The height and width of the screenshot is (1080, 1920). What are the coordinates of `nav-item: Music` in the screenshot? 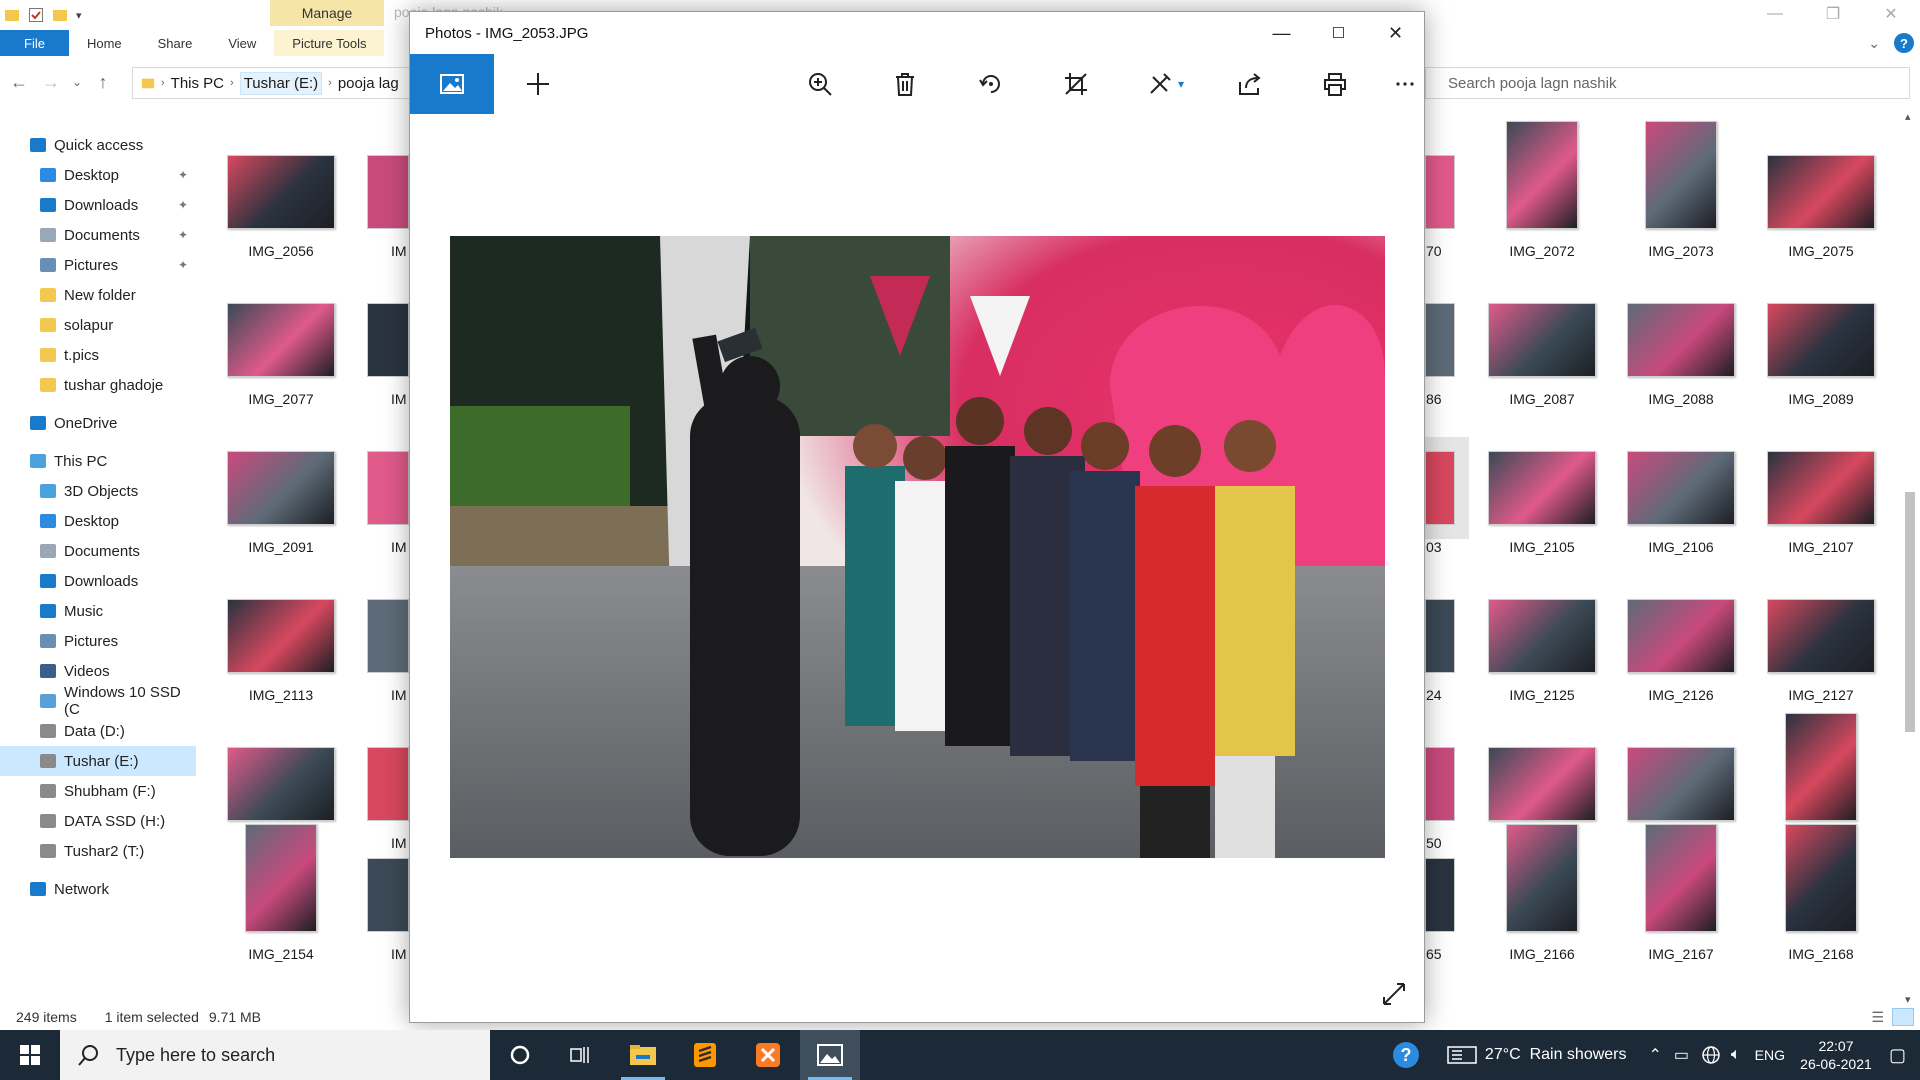 It's located at (98, 611).